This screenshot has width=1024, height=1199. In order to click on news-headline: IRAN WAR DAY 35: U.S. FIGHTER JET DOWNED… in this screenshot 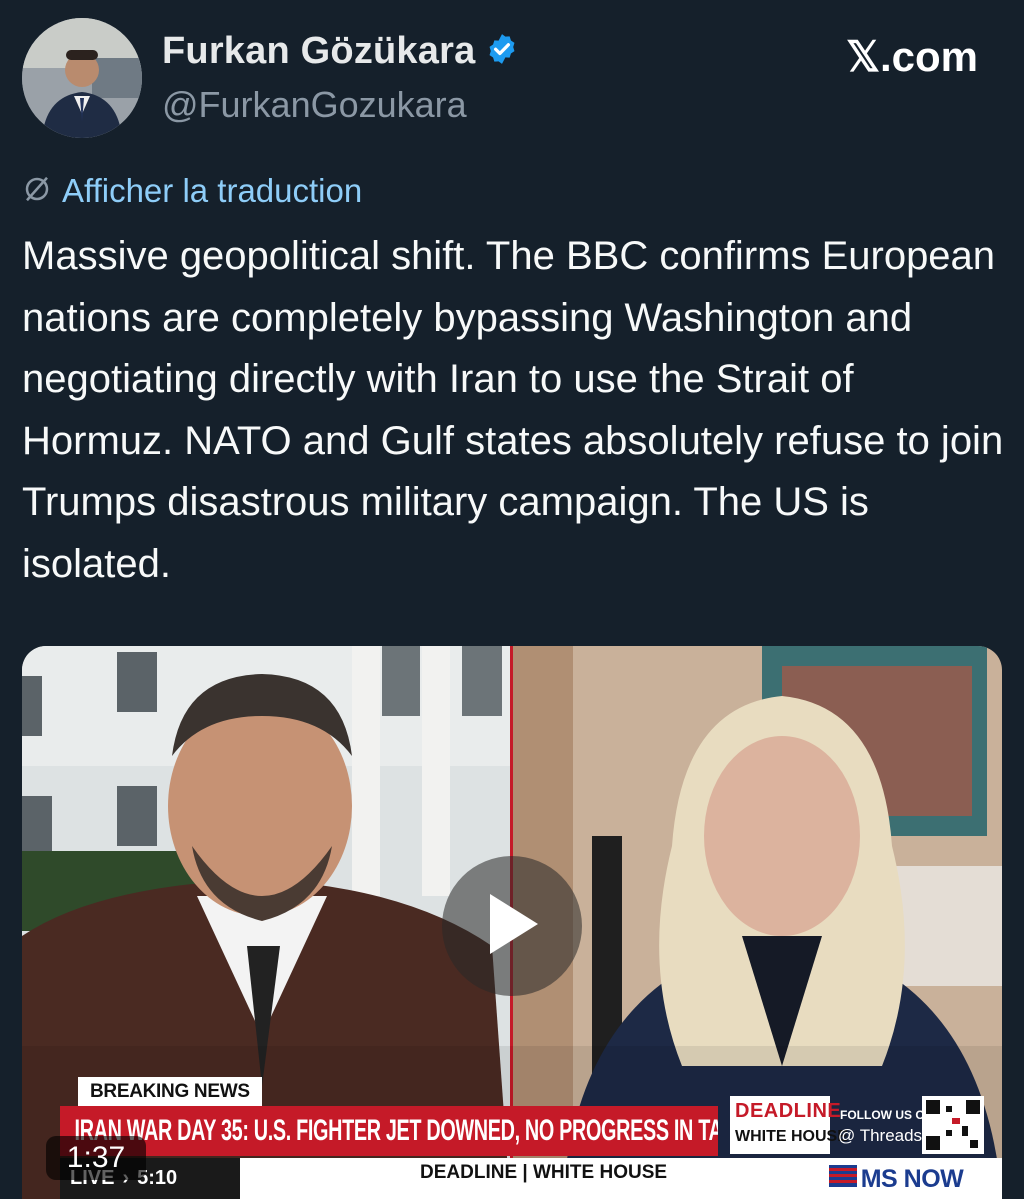, I will do `click(396, 1130)`.